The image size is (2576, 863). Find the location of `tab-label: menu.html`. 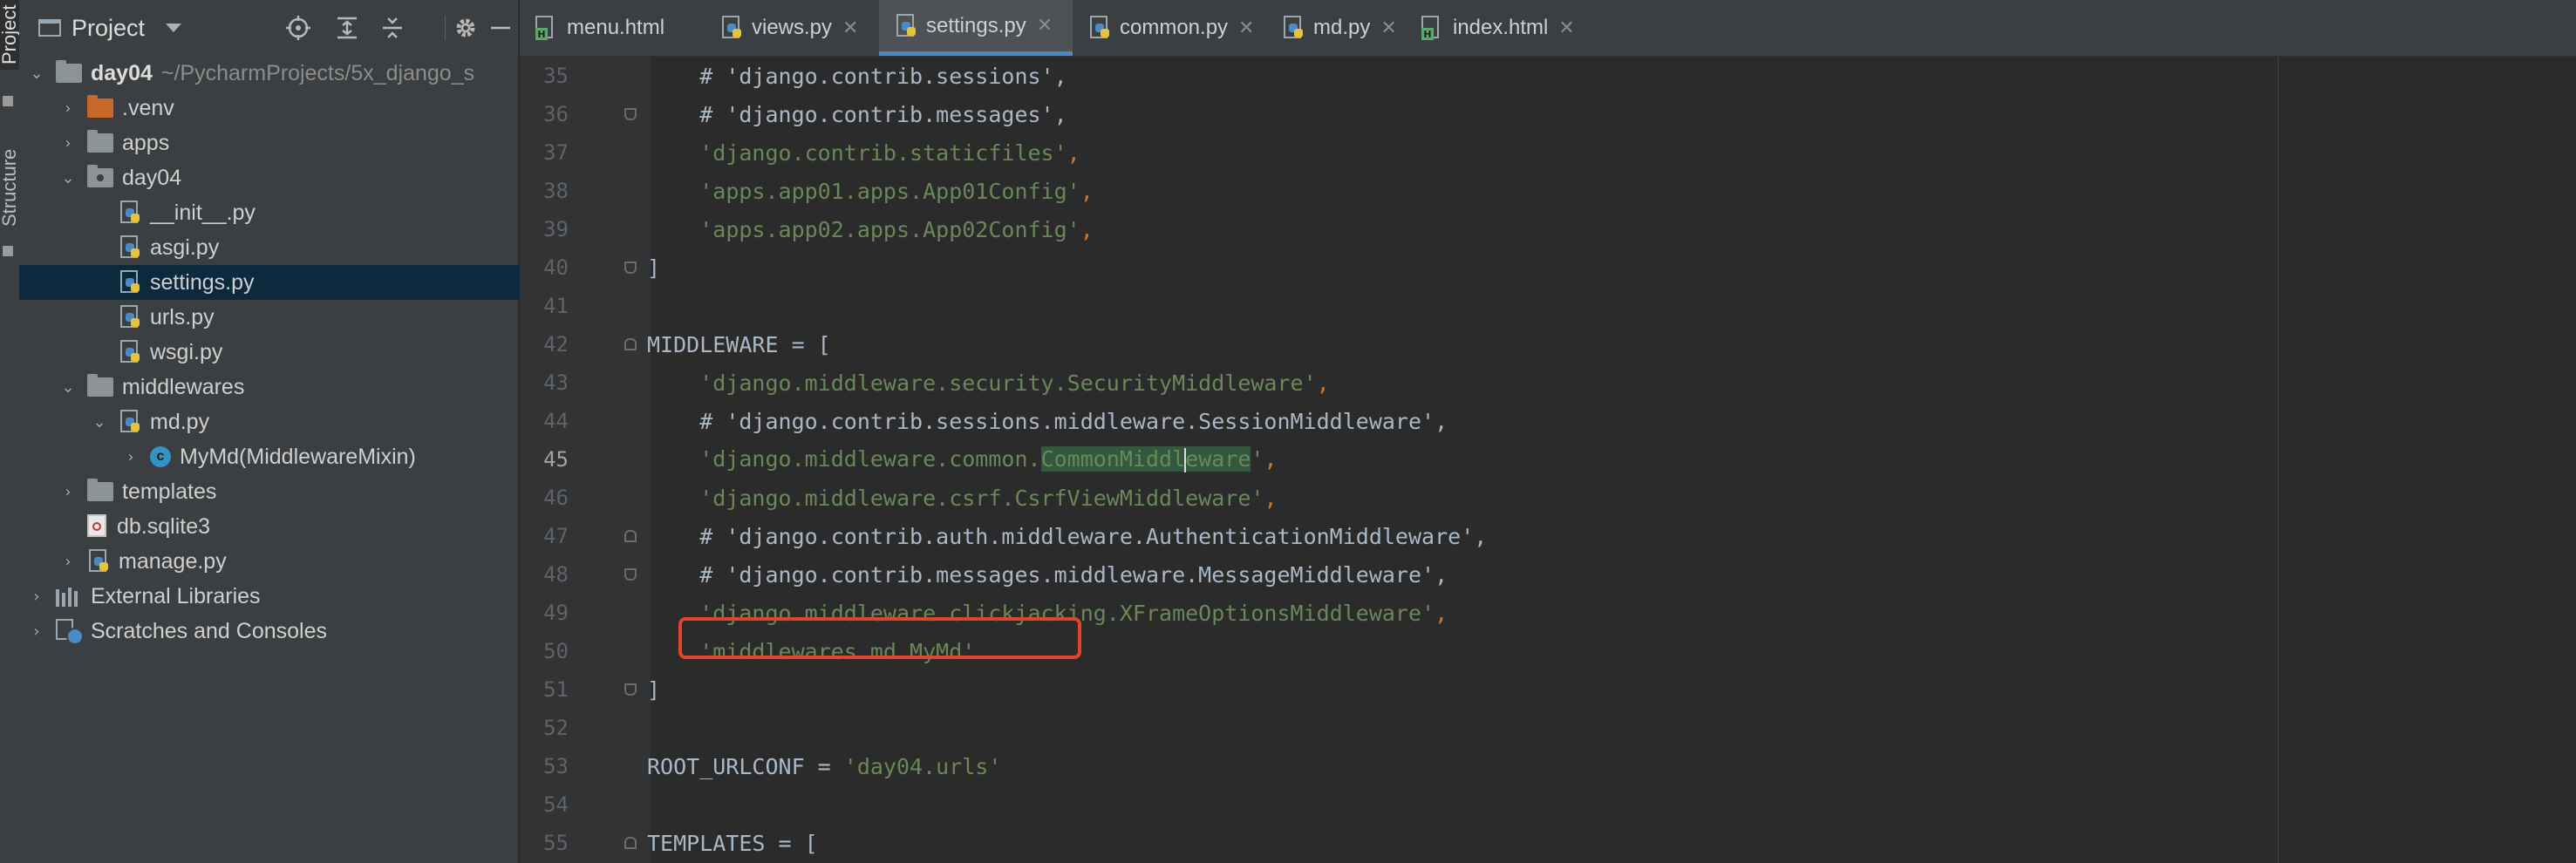

tab-label: menu.html is located at coordinates (616, 27).